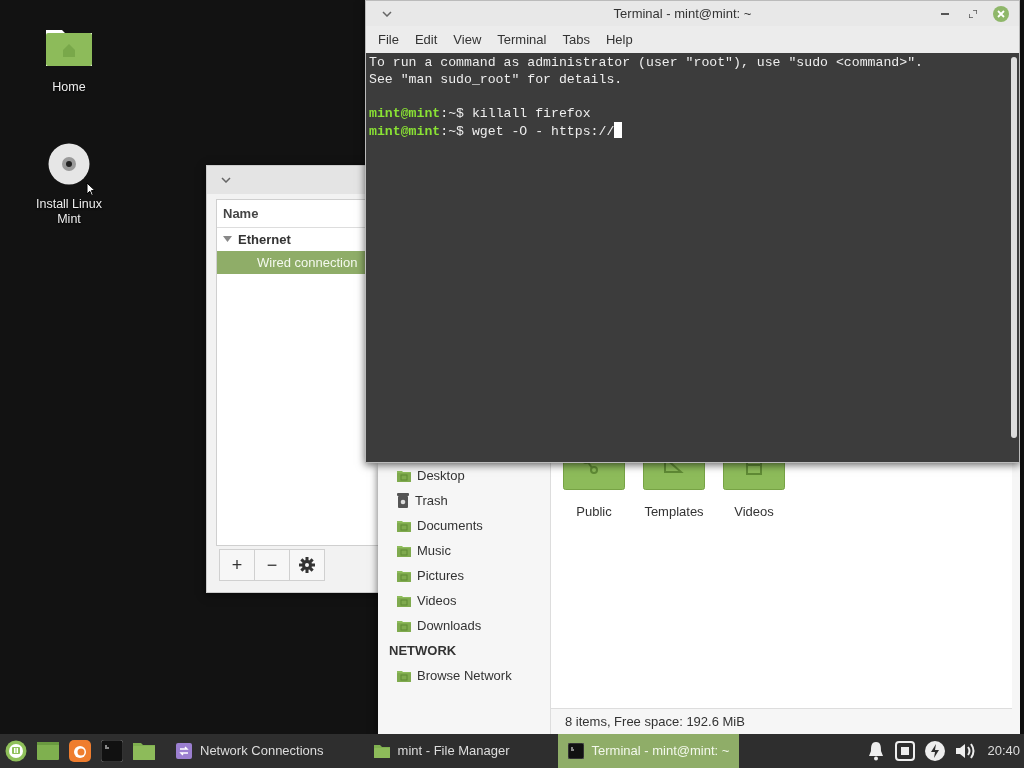  Describe the element at coordinates (682, 13) in the screenshot. I see `window-title: Terminal - mint@mint: ~` at that location.